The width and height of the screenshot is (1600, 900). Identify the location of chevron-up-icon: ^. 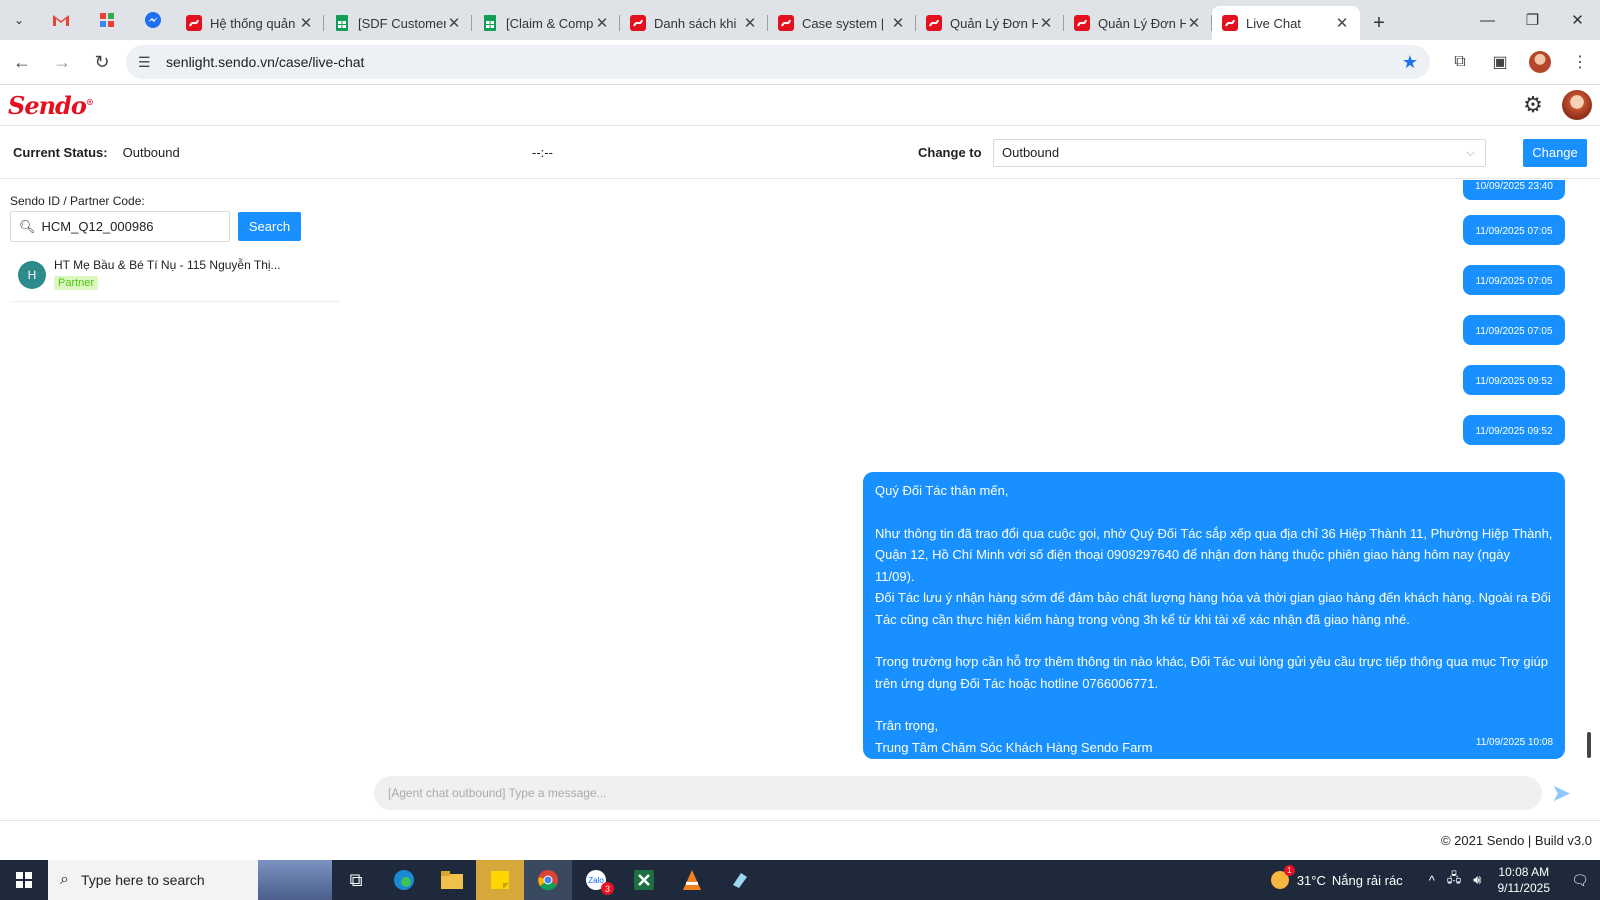
(1432, 880).